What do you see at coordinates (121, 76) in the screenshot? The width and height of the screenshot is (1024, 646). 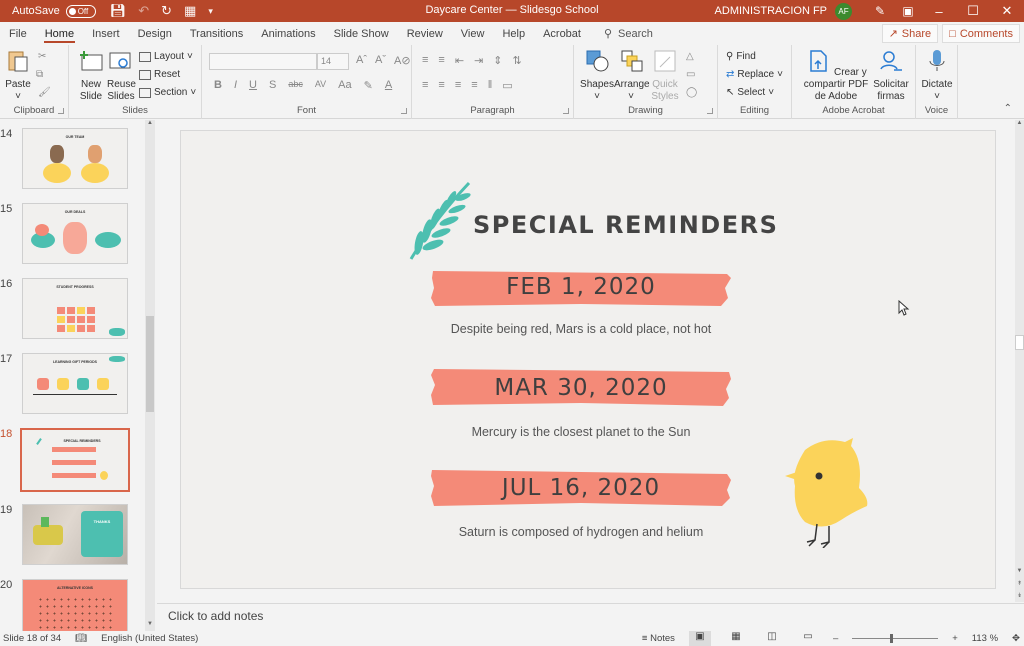 I see `reuse-slides-button: Reuse Slides` at bounding box center [121, 76].